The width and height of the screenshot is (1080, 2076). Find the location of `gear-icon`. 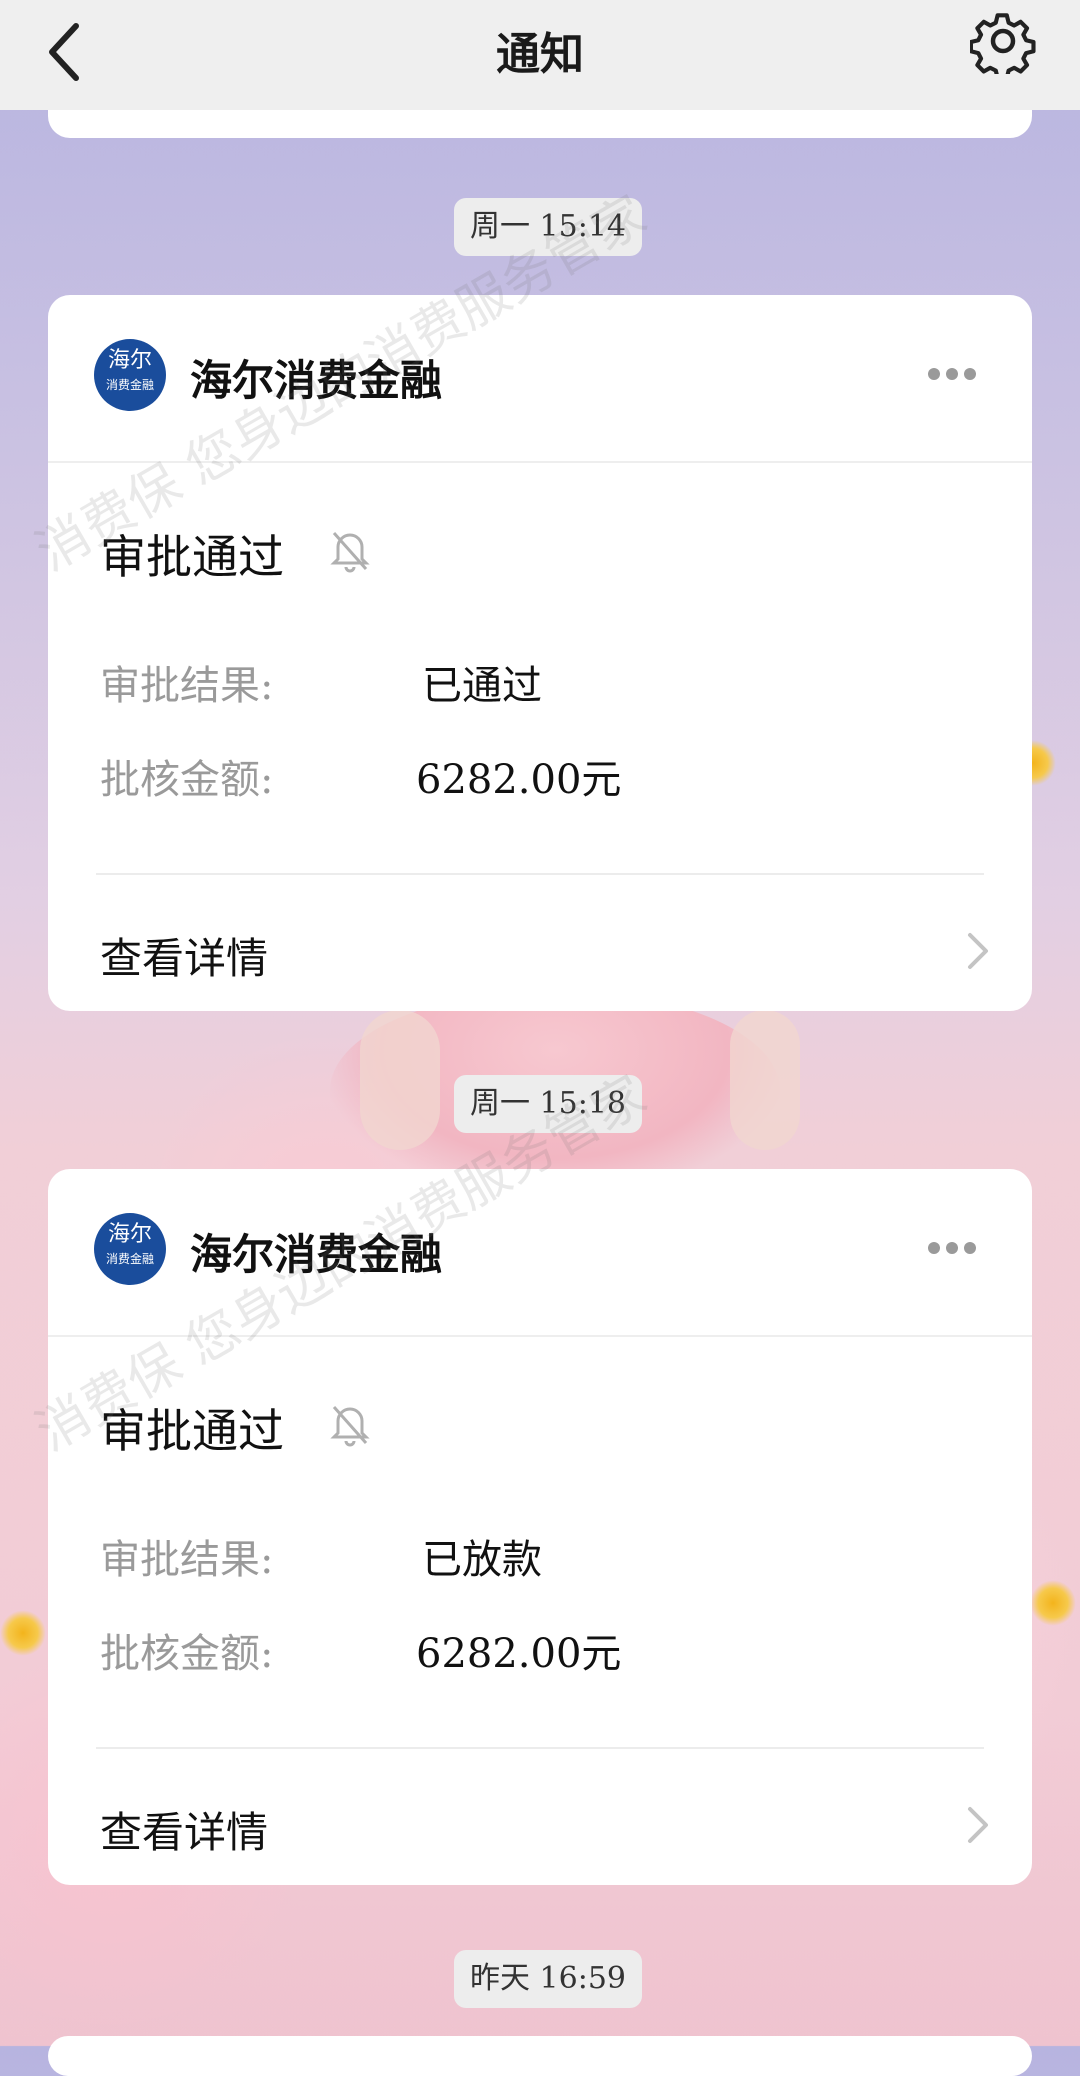

gear-icon is located at coordinates (1002, 46).